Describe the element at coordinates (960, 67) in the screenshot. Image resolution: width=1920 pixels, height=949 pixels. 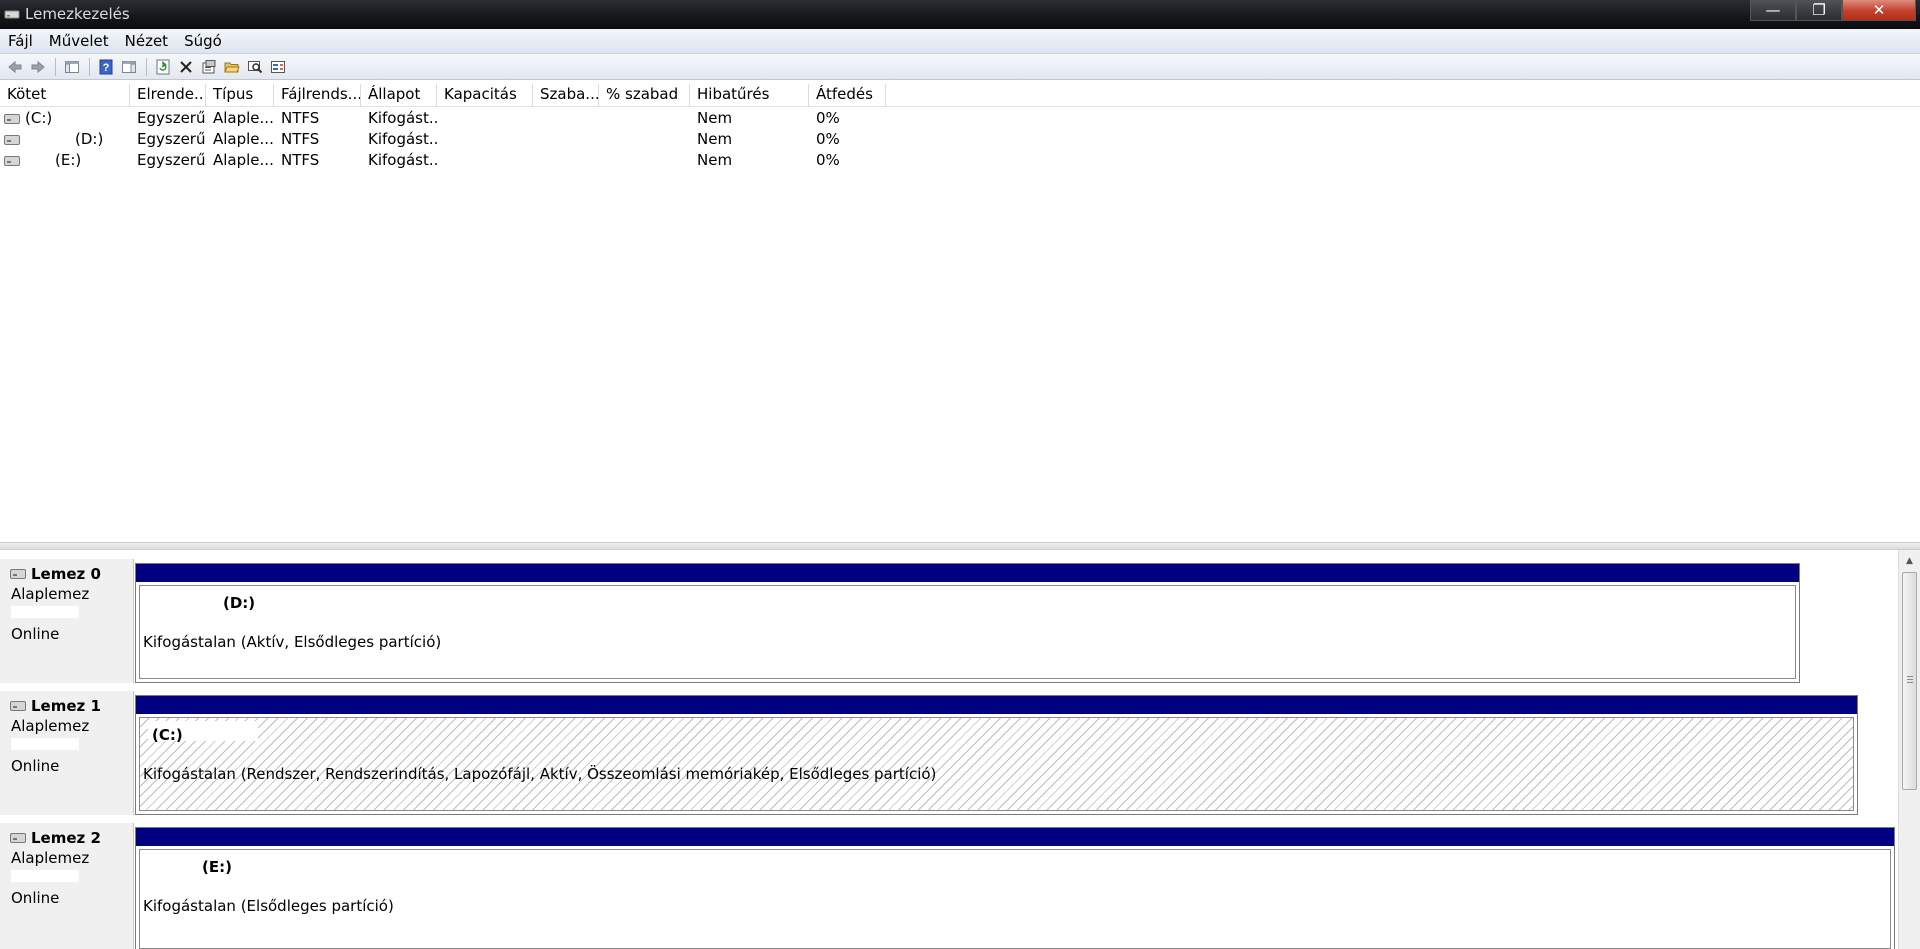
I see `toolbar: ?` at that location.